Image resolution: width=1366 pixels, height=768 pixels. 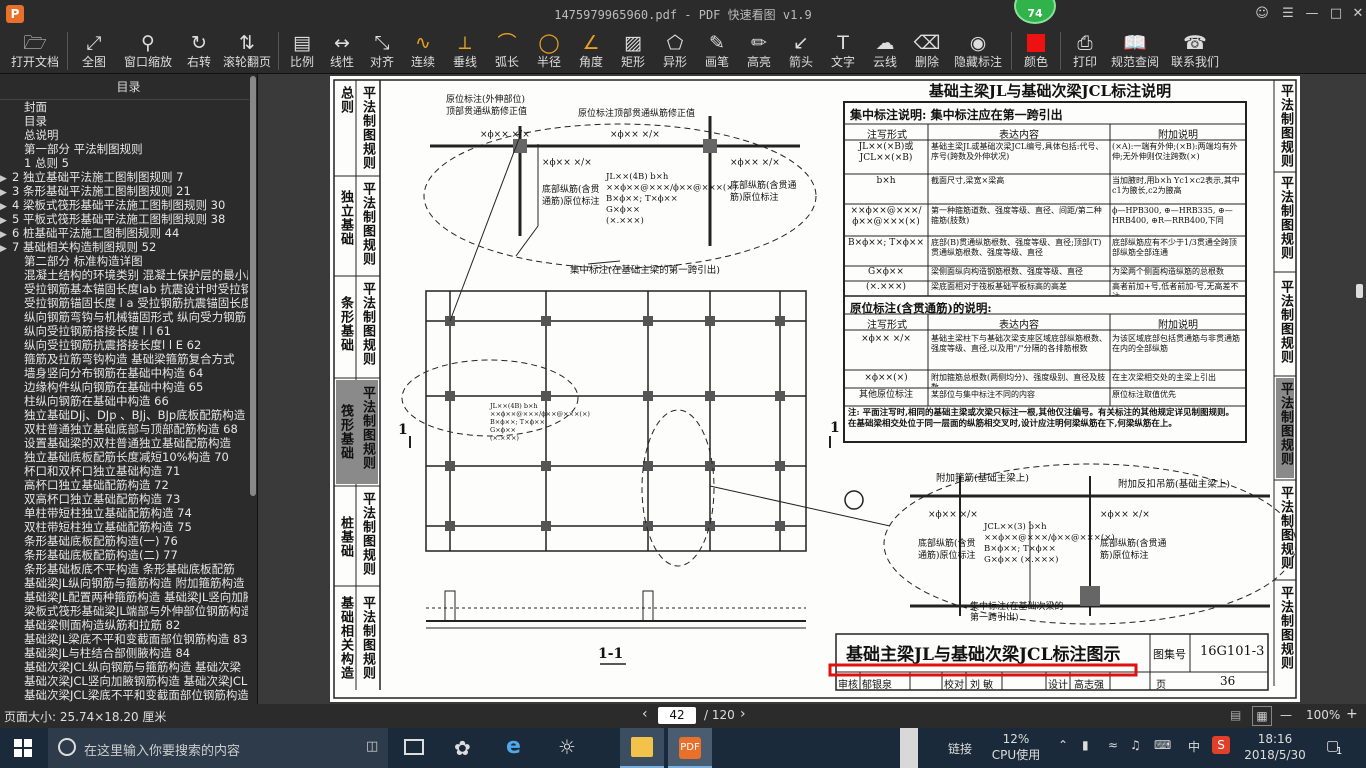 What do you see at coordinates (1035, 12) in the screenshot?
I see `performance-badge: 74` at bounding box center [1035, 12].